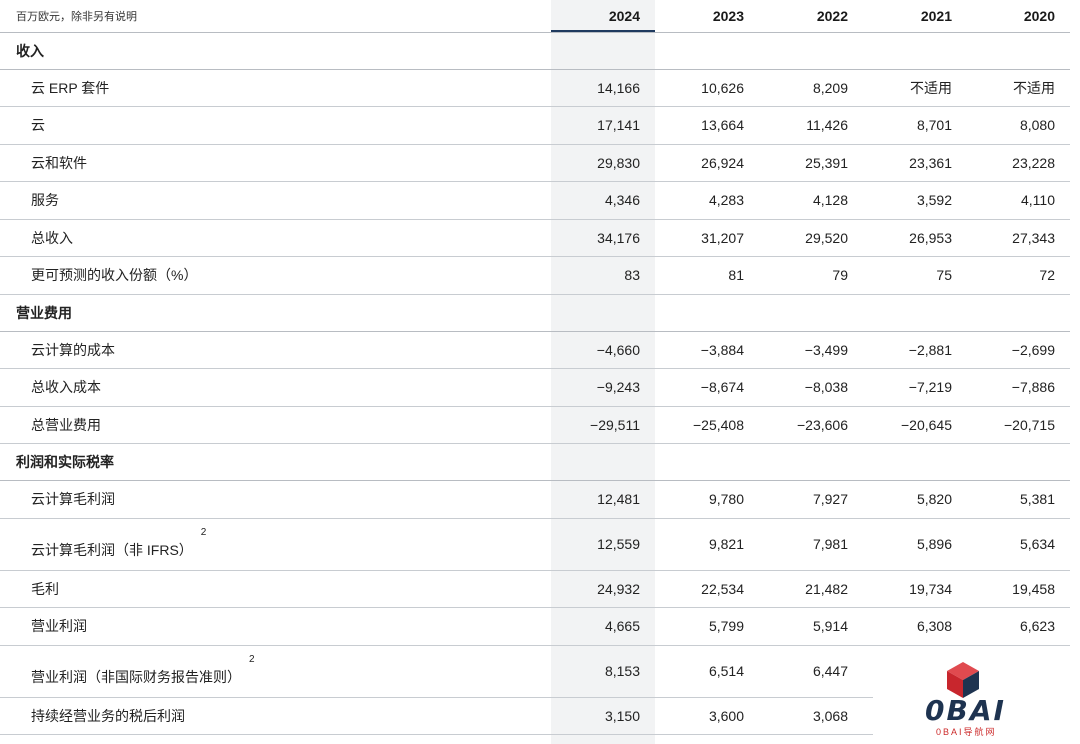 This screenshot has height=744, width=1080. What do you see at coordinates (707, 589) in the screenshot?
I see `cell-value: 22,534` at bounding box center [707, 589].